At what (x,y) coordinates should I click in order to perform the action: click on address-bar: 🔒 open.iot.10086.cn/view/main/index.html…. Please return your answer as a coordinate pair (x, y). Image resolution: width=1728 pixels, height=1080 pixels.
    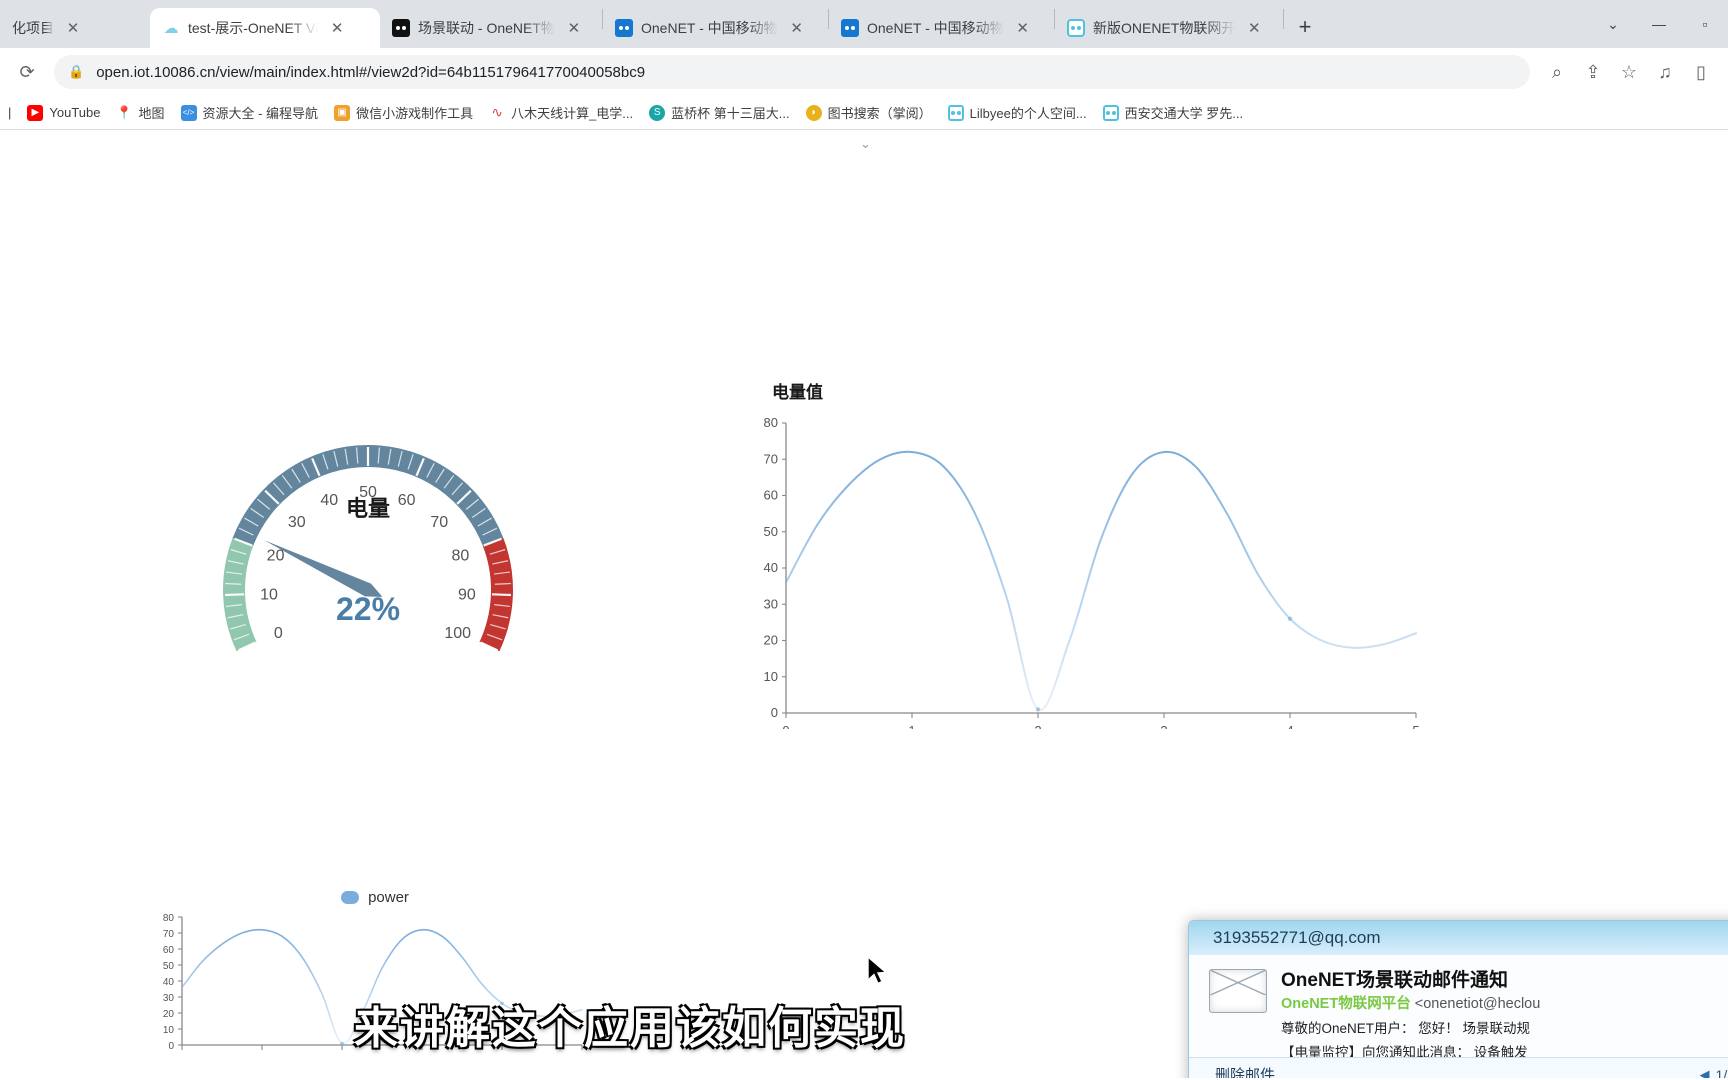
    Looking at the image, I should click on (792, 72).